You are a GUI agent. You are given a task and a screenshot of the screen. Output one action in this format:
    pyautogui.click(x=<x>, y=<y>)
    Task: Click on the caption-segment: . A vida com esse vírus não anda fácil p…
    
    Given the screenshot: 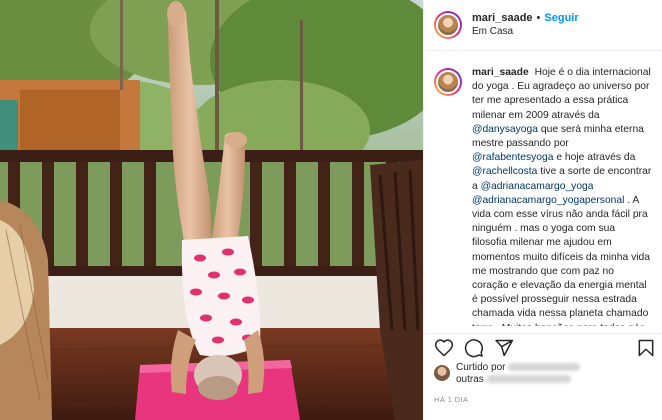 What is the action you would take?
    pyautogui.click(x=561, y=260)
    